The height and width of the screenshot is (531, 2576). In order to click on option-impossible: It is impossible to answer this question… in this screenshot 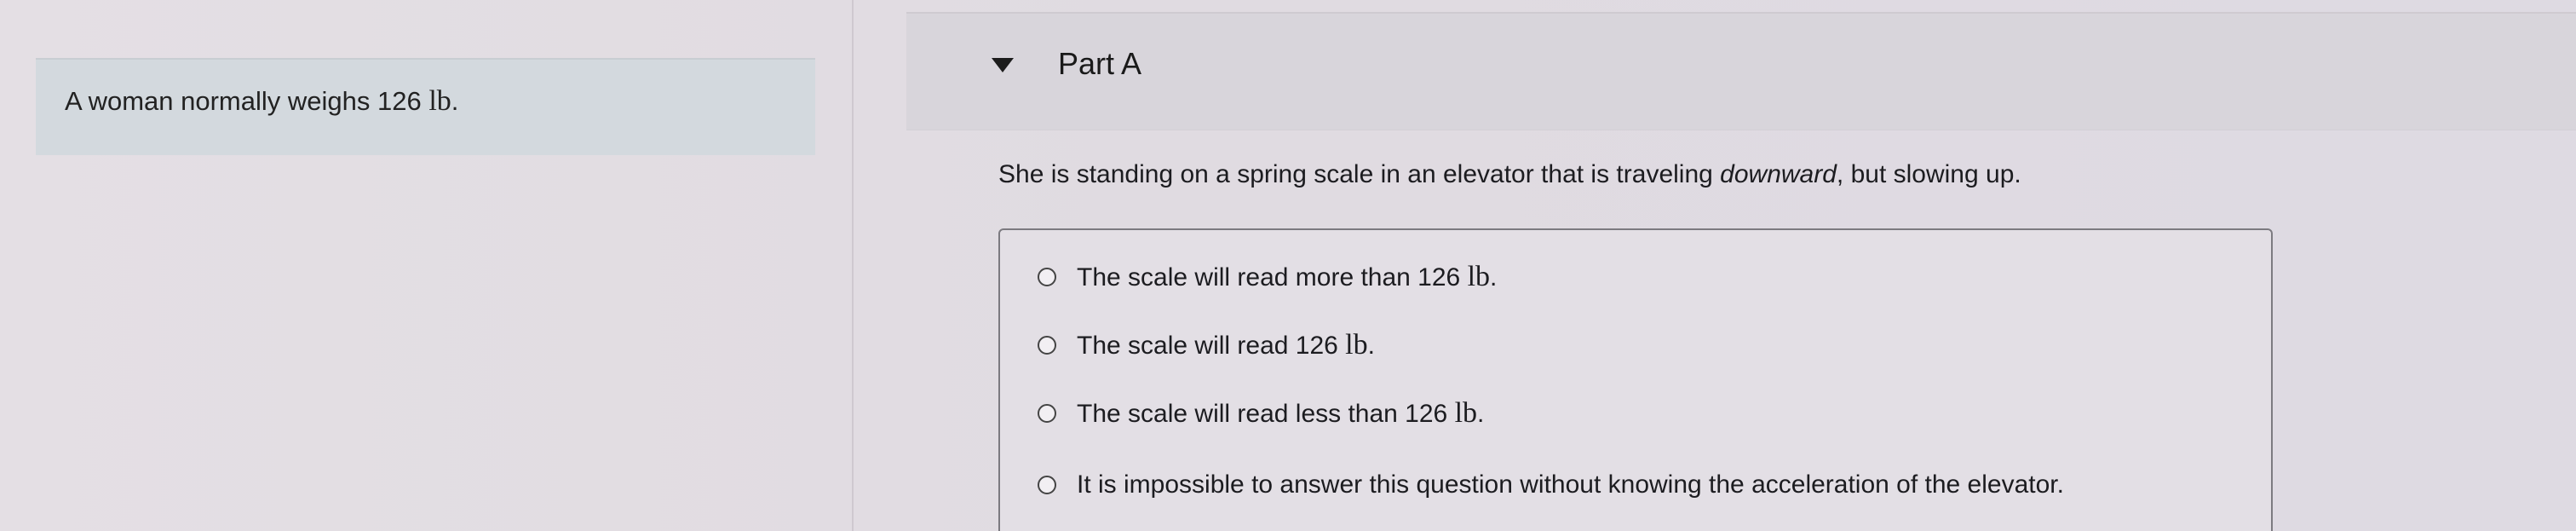, I will do `click(1551, 484)`.